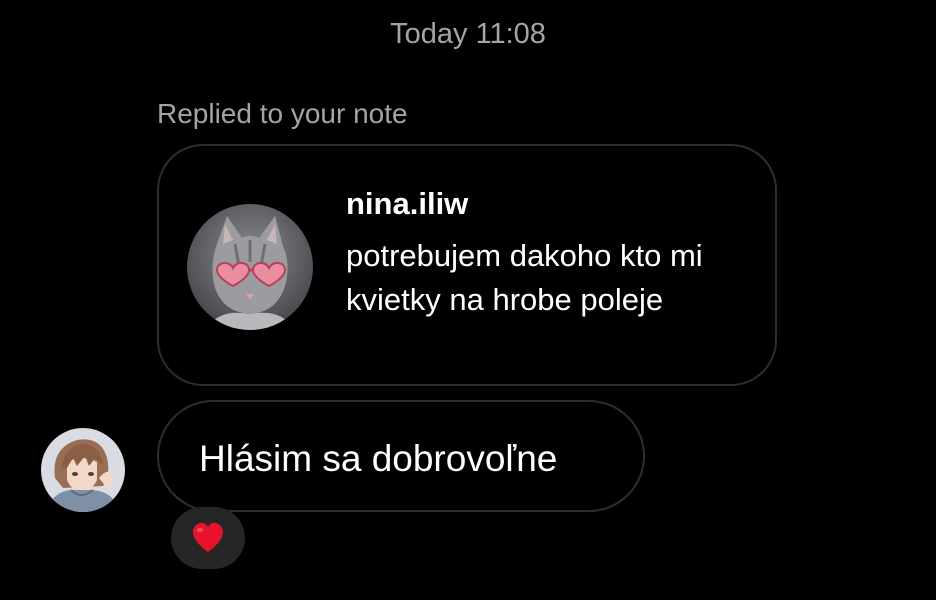 This screenshot has height=600, width=936. I want to click on anime-character-avatar-icon, so click(83, 470).